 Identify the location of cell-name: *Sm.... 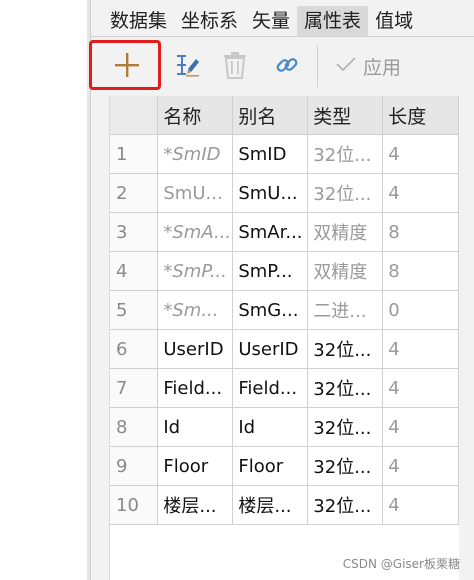
(195, 310).